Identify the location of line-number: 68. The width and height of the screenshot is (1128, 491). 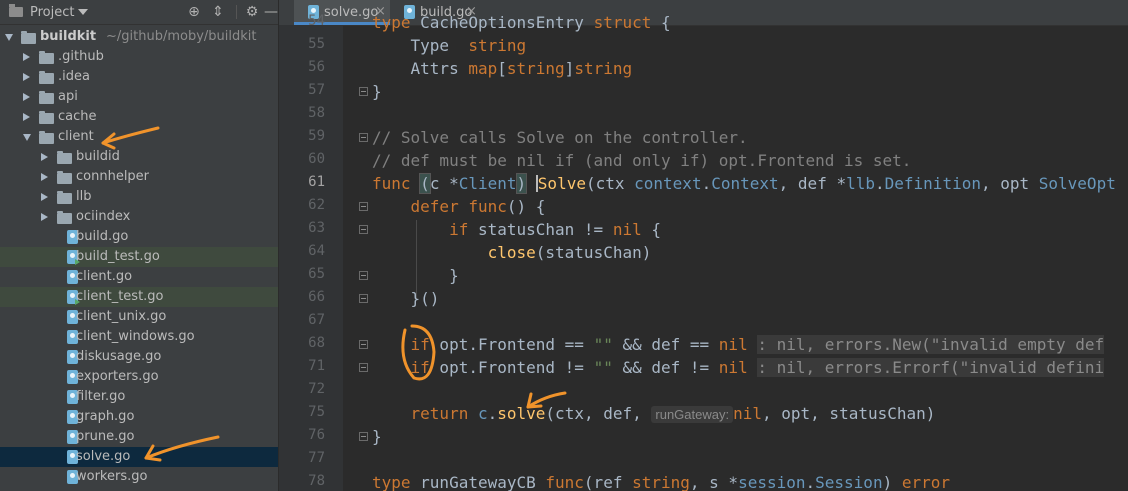
(302, 343).